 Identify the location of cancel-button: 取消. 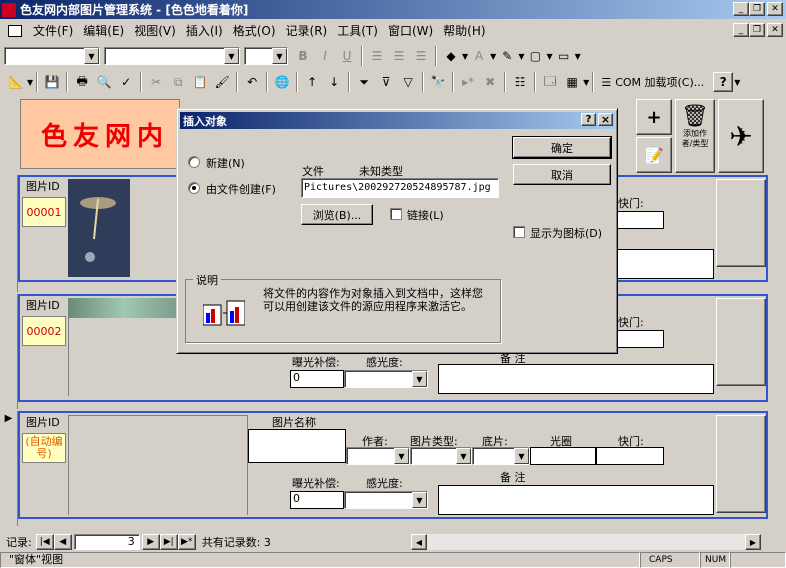
(562, 174).